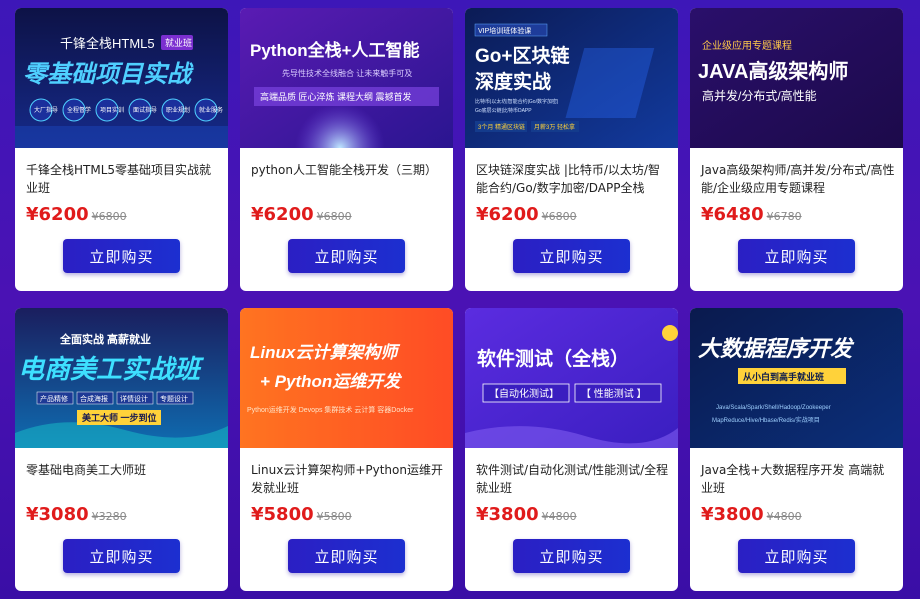  I want to click on banner-badge: 面试指导, so click(145, 110).